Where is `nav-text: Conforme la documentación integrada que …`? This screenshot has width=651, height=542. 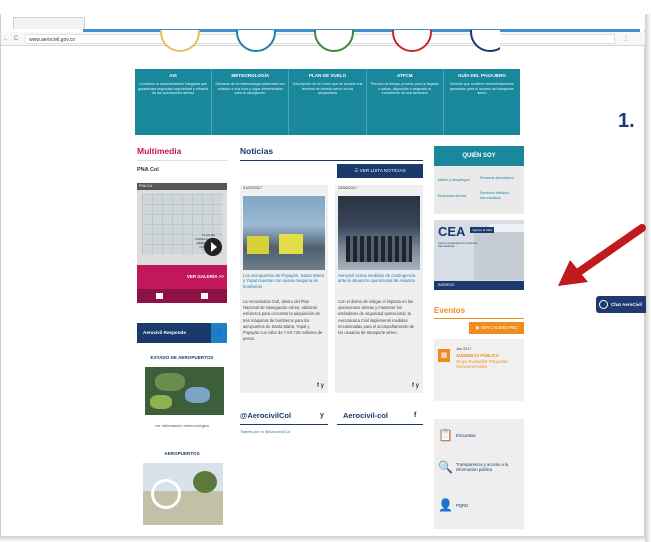
nav-text: Conforme la documentación integrada que … is located at coordinates (173, 89).